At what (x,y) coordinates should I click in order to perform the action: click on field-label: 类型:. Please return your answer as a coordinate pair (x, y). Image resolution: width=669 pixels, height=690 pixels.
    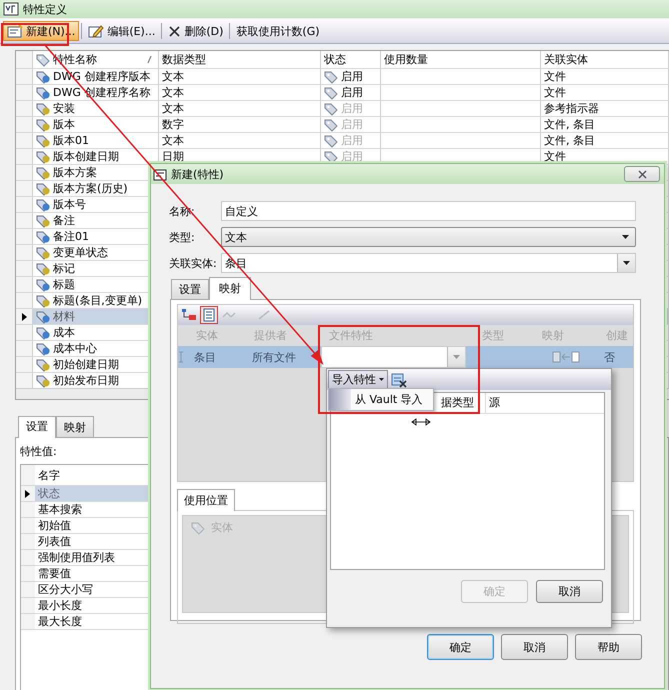
    Looking at the image, I should click on (182, 237).